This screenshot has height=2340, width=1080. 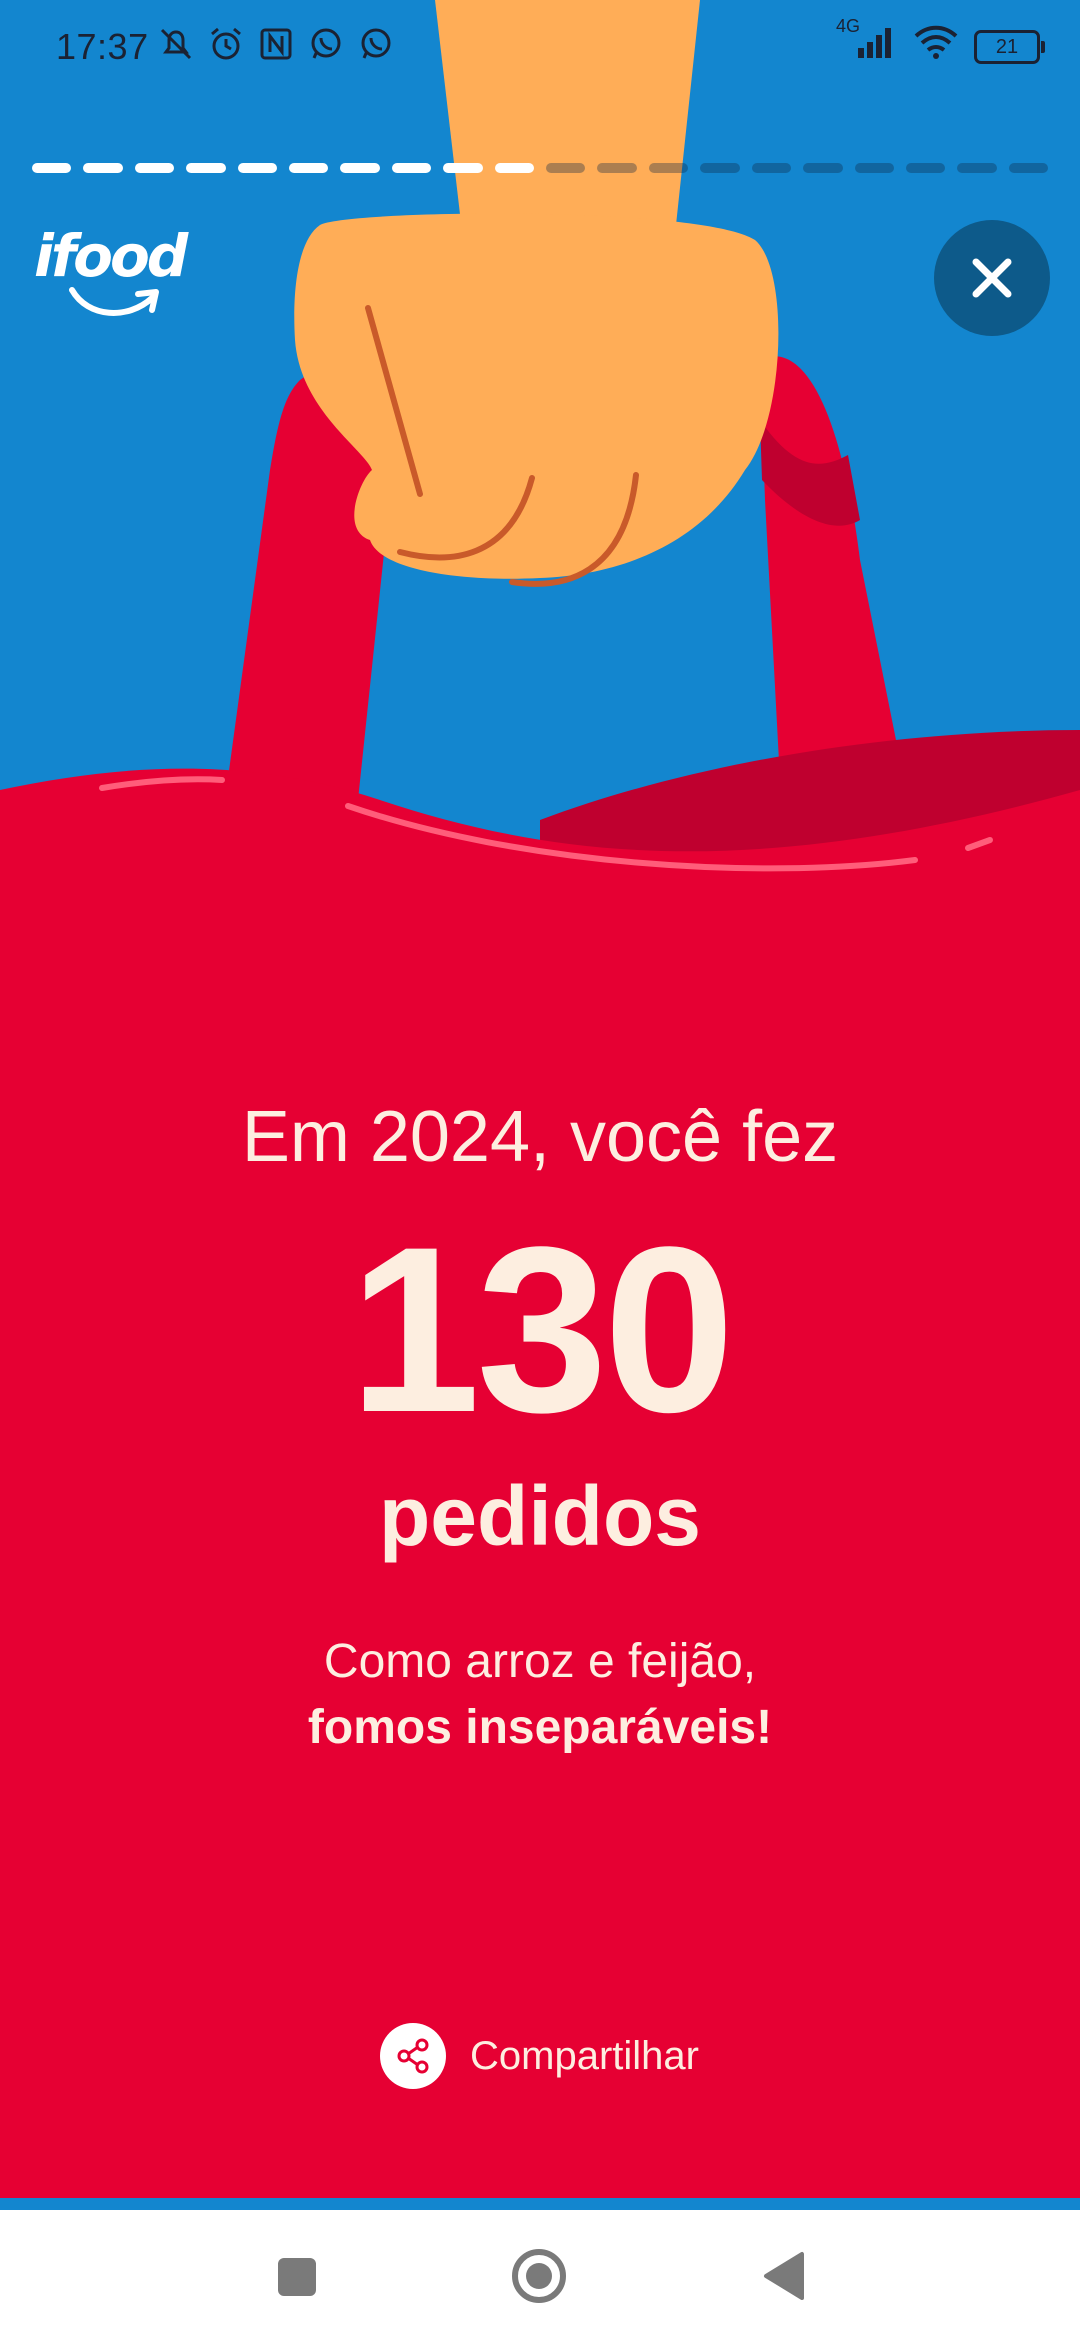 What do you see at coordinates (848, 26) in the screenshot?
I see `network-label: 4G` at bounding box center [848, 26].